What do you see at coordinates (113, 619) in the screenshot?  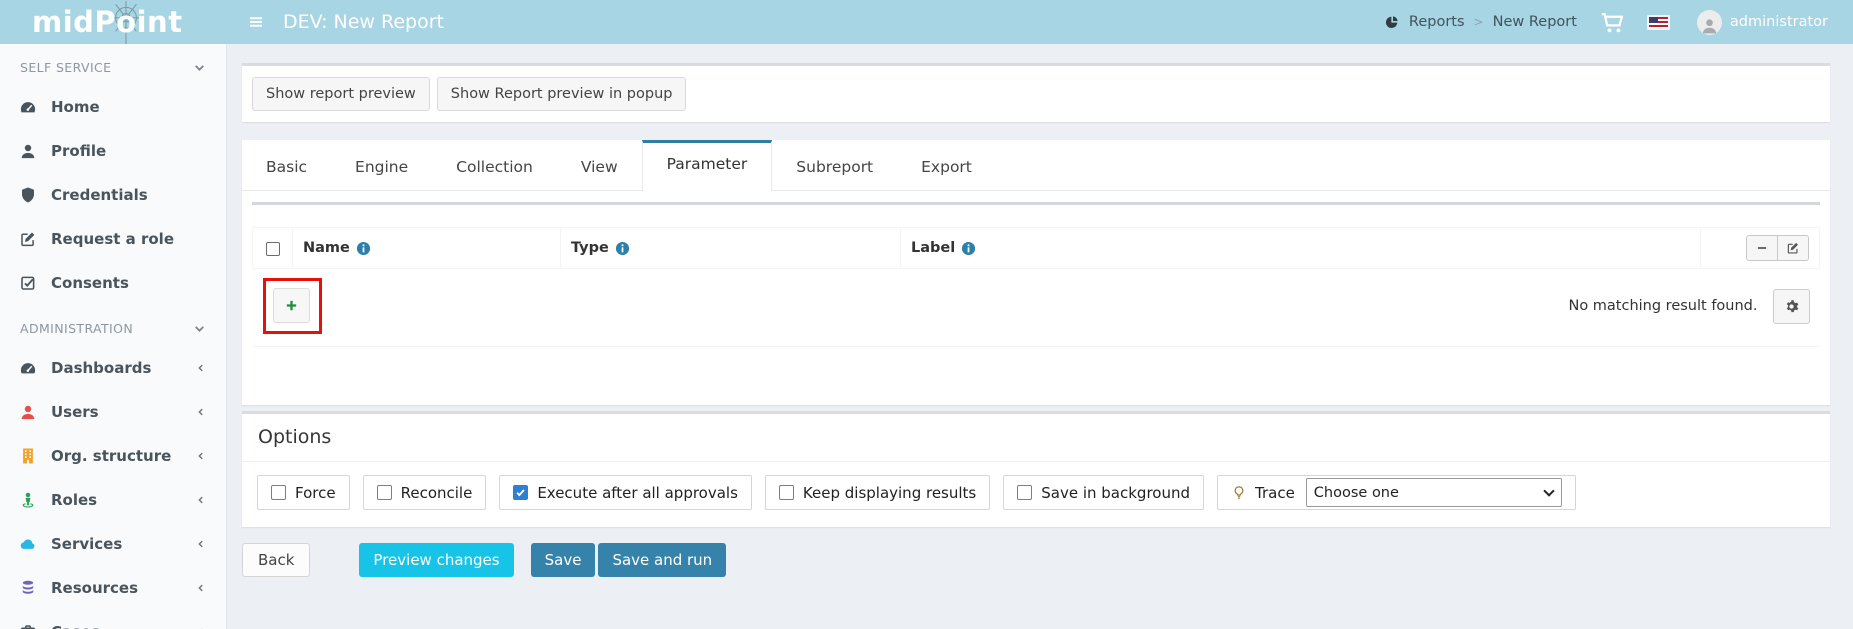 I see `sidebar-item-cases: Cases` at bounding box center [113, 619].